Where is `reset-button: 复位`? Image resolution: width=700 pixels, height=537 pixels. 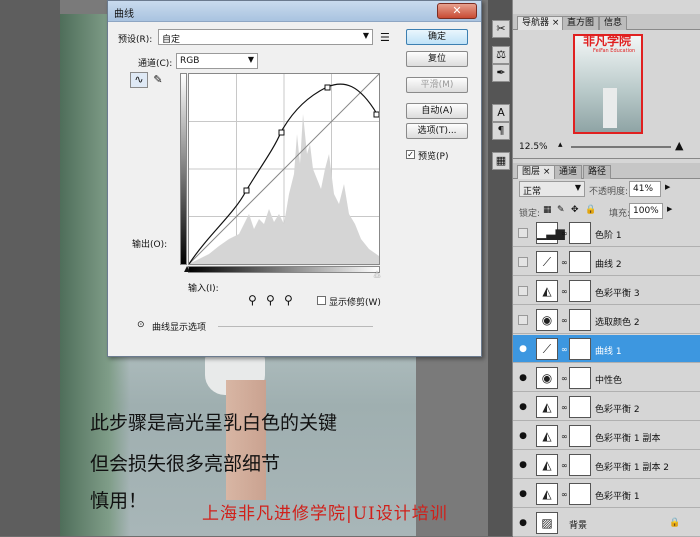
reset-button: 复位 is located at coordinates (437, 59).